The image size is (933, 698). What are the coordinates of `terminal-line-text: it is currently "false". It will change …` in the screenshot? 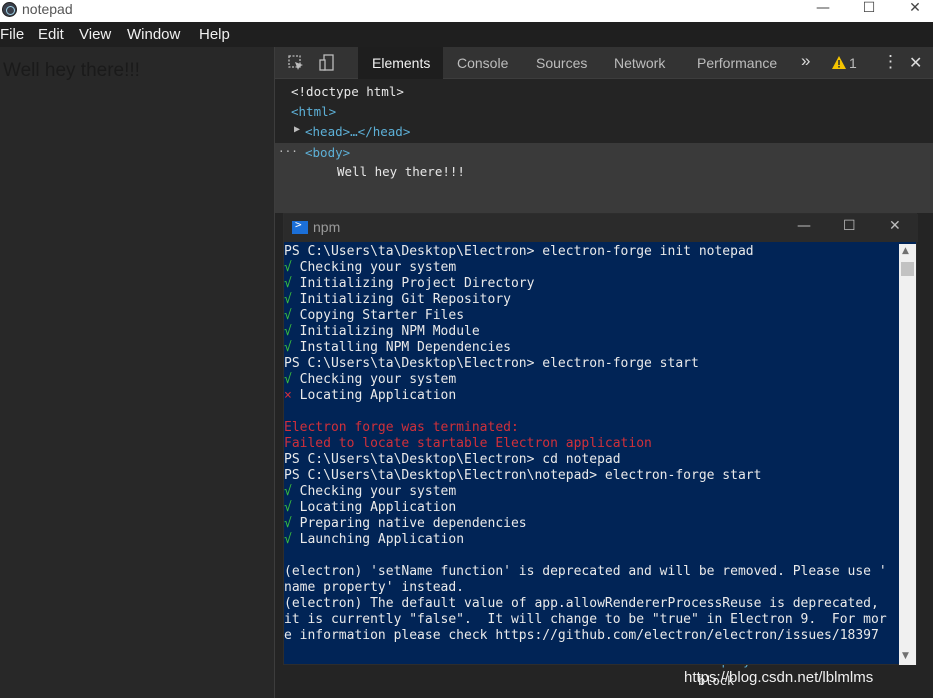 It's located at (585, 619).